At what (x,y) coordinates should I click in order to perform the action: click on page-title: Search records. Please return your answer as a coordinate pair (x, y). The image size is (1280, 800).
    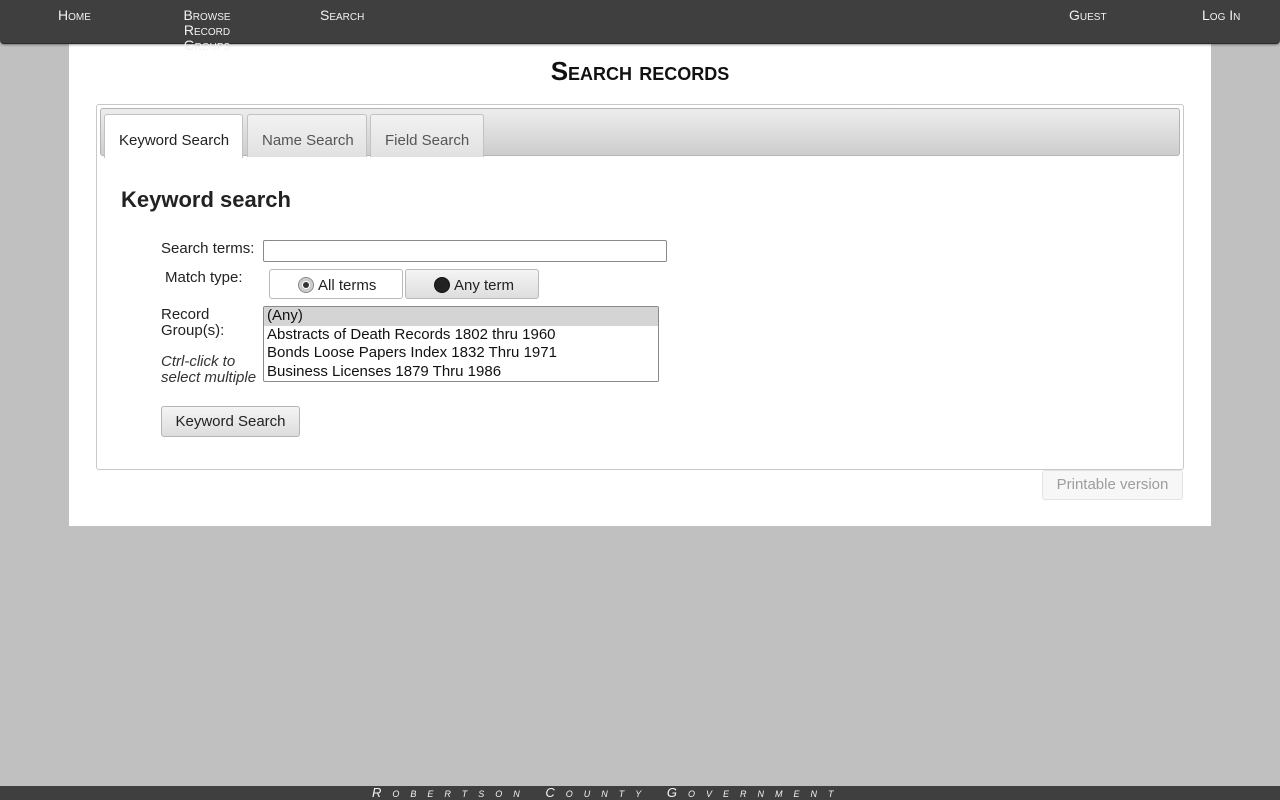
    Looking at the image, I should click on (640, 71).